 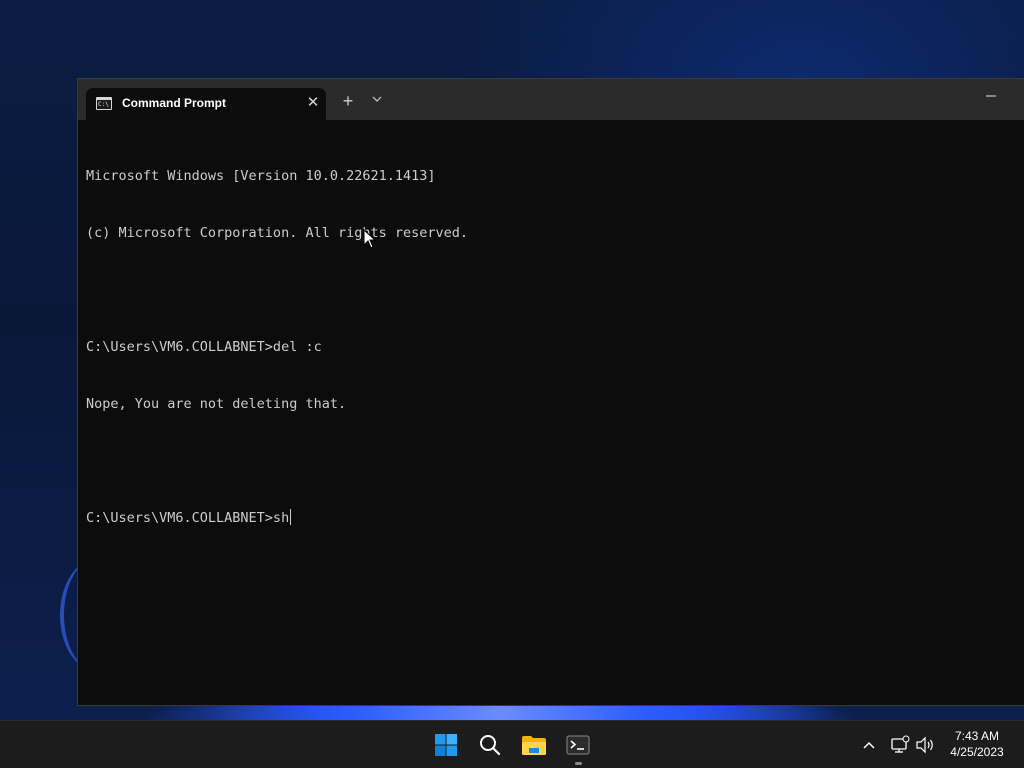 I want to click on title-bar: C:\ Command Prompt ✕ +, so click(x=551, y=99).